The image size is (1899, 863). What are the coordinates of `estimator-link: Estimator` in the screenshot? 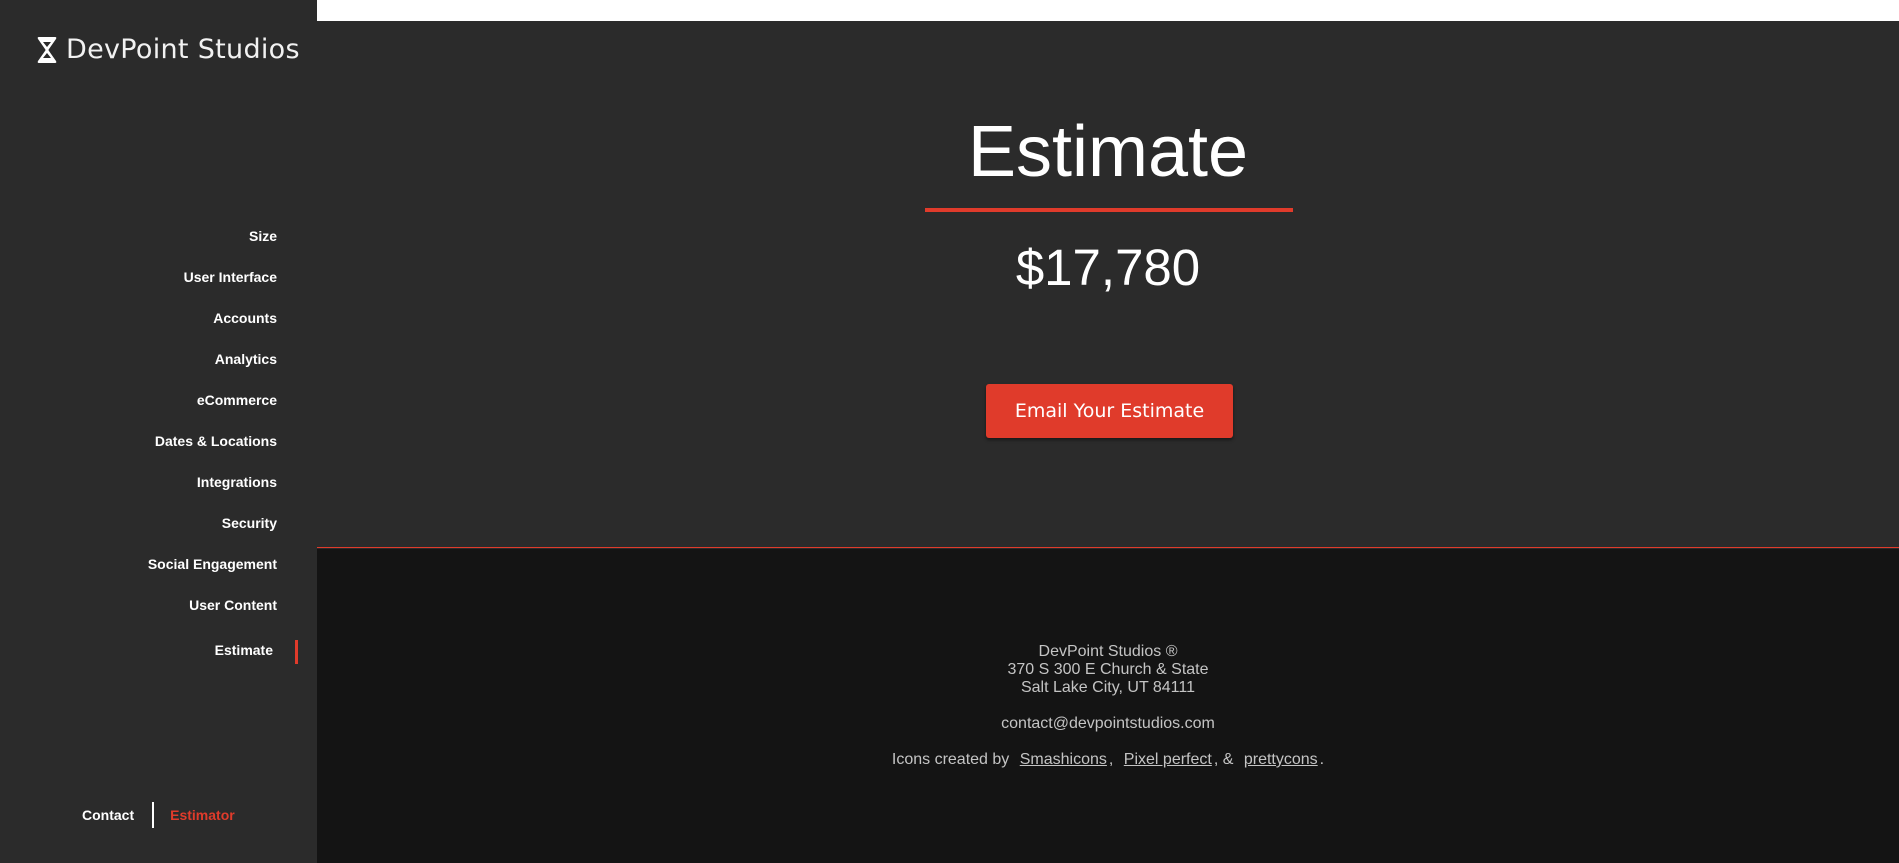 It's located at (202, 815).